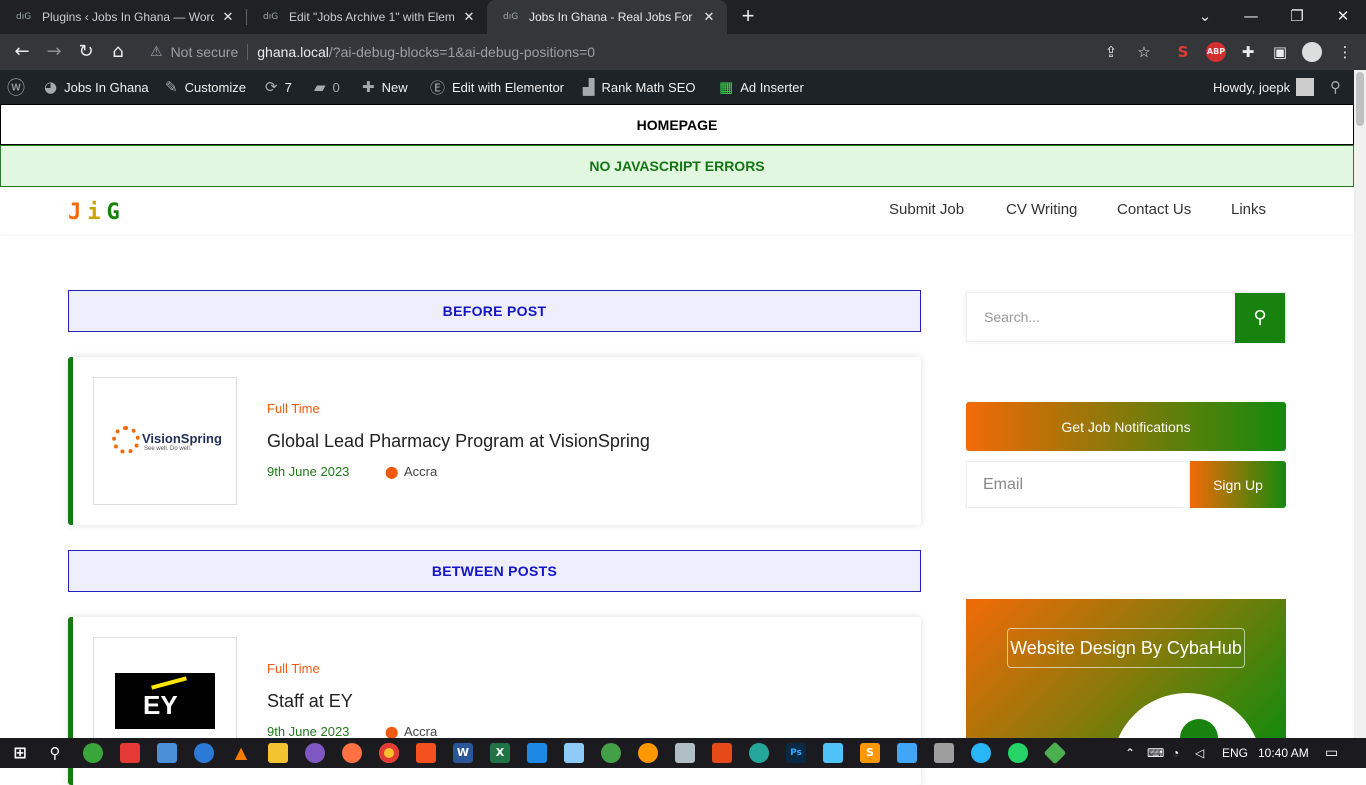 This screenshot has width=1366, height=785. Describe the element at coordinates (278, 87) in the screenshot. I see `admin-bar-updates: ⟳ 7` at that location.